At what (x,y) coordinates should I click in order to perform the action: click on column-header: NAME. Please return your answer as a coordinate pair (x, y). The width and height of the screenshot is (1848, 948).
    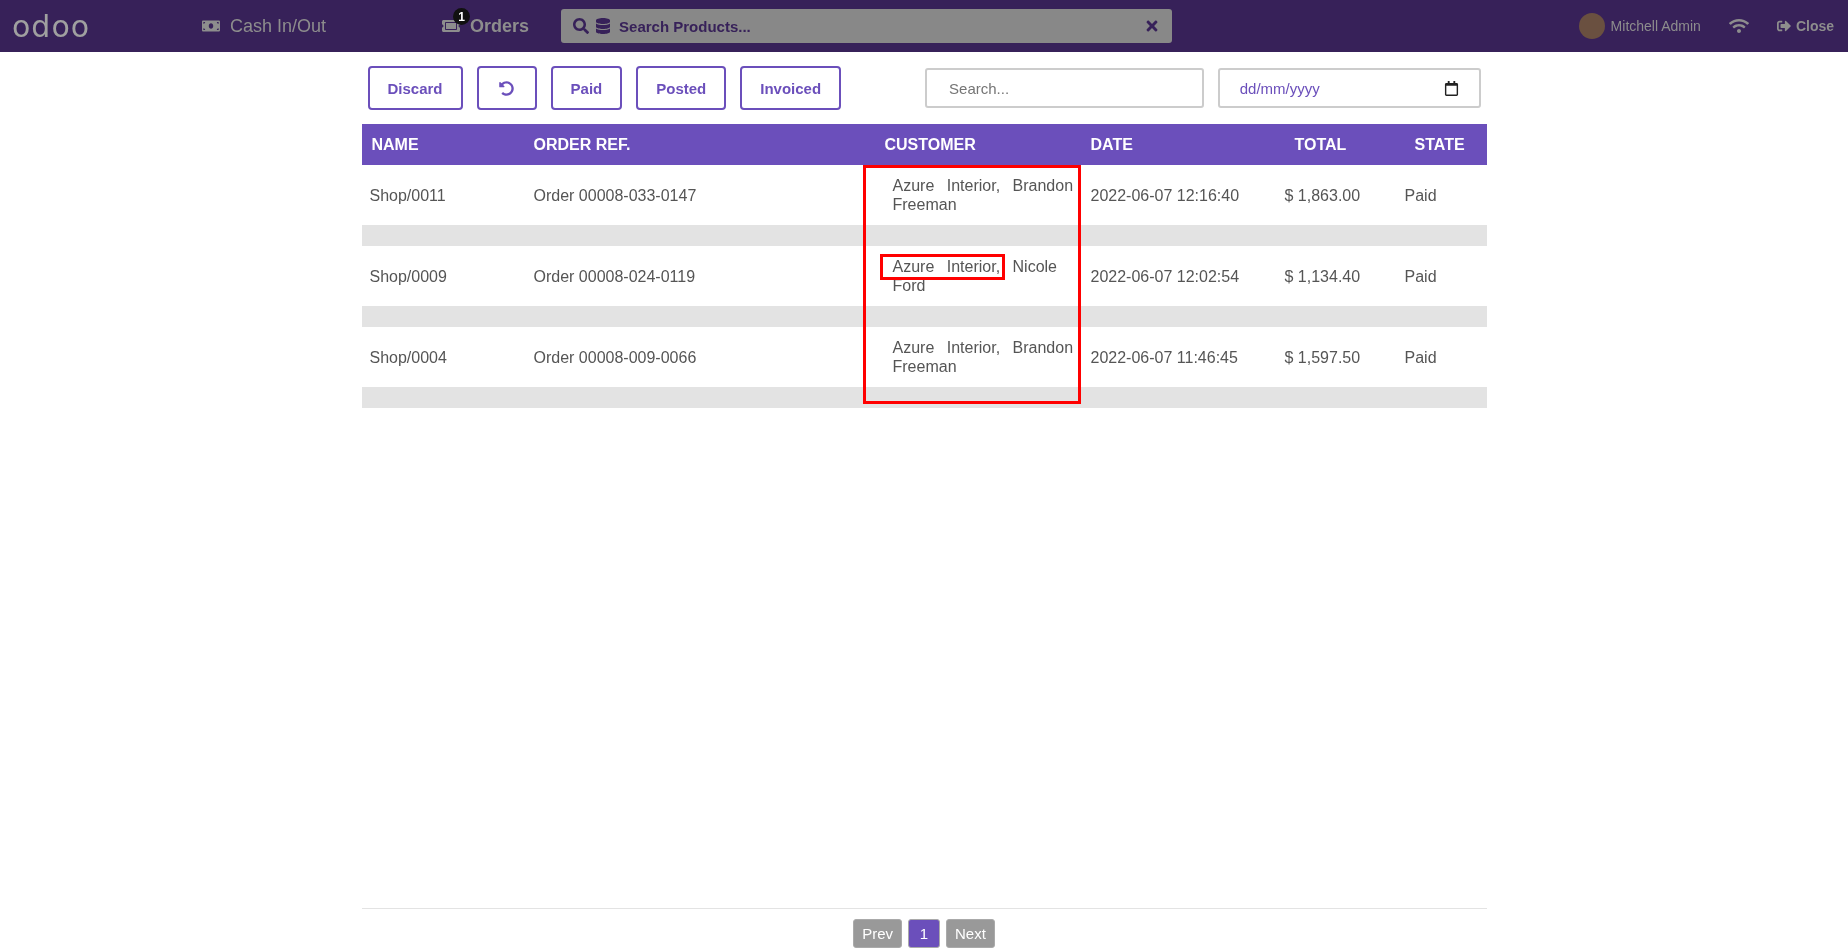
    Looking at the image, I should click on (395, 144).